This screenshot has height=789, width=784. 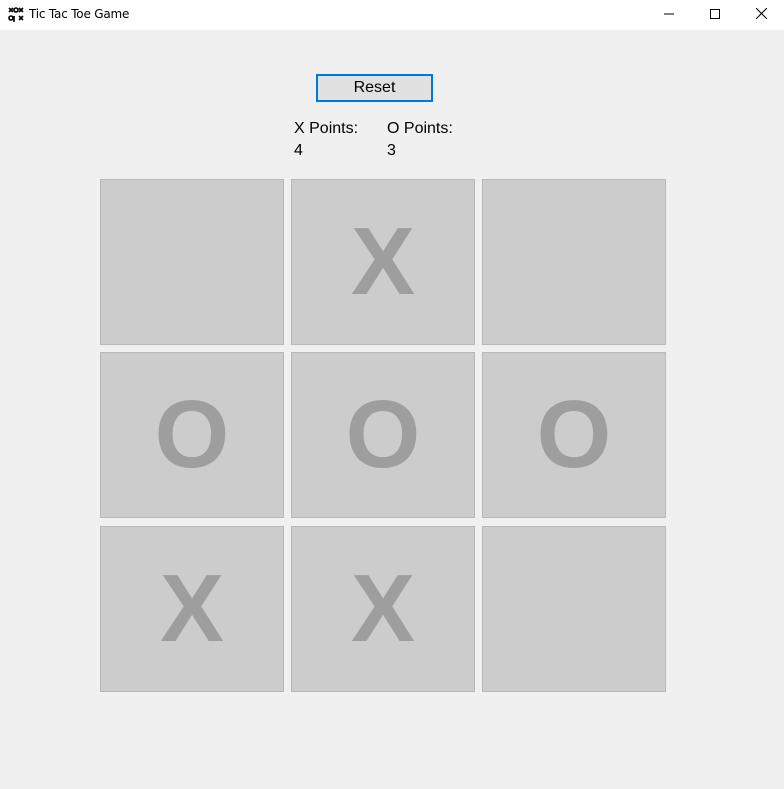 What do you see at coordinates (298, 150) in the screenshot?
I see `x-points-value: 4` at bounding box center [298, 150].